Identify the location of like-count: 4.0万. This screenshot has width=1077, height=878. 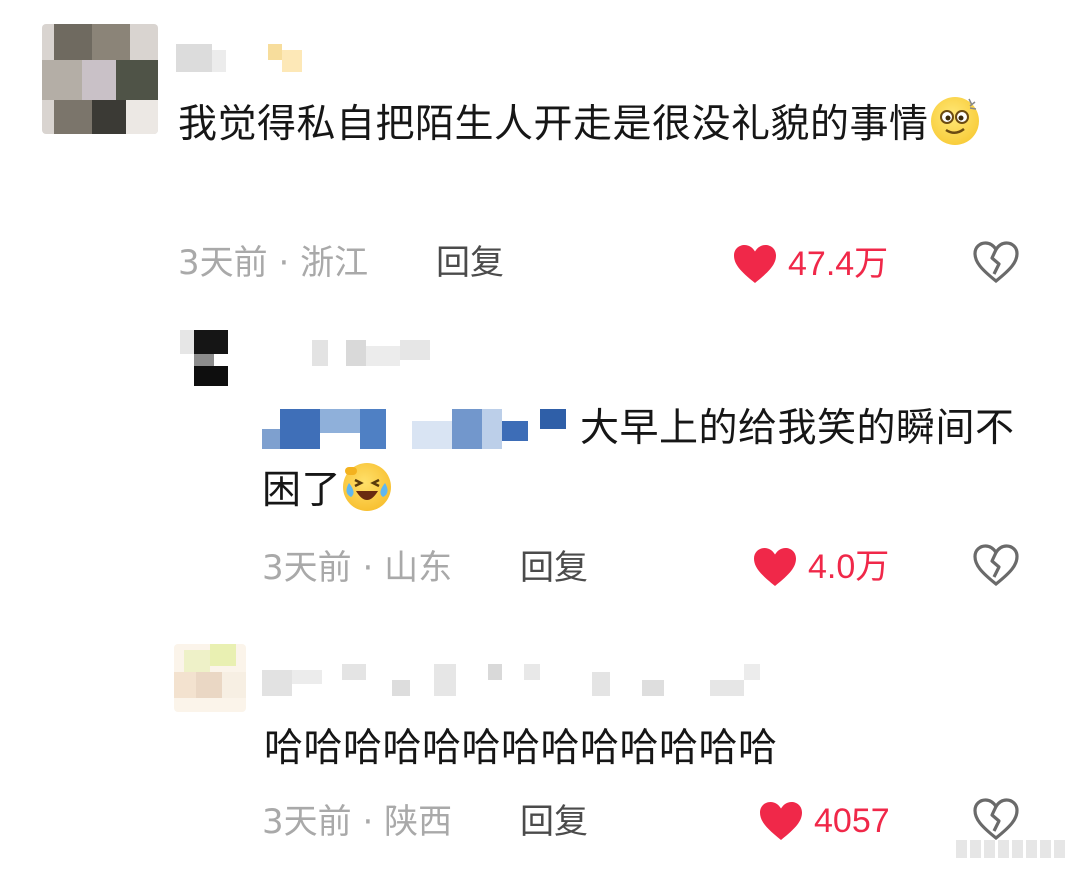
(849, 567).